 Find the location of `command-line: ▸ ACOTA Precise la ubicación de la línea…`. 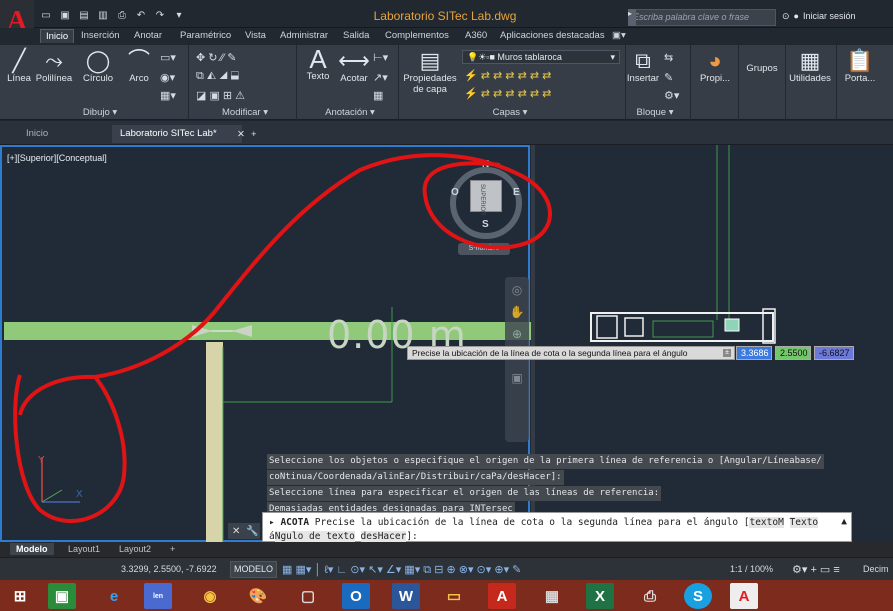

command-line: ▸ ACOTA Precise la ubicación de la línea… is located at coordinates (557, 527).